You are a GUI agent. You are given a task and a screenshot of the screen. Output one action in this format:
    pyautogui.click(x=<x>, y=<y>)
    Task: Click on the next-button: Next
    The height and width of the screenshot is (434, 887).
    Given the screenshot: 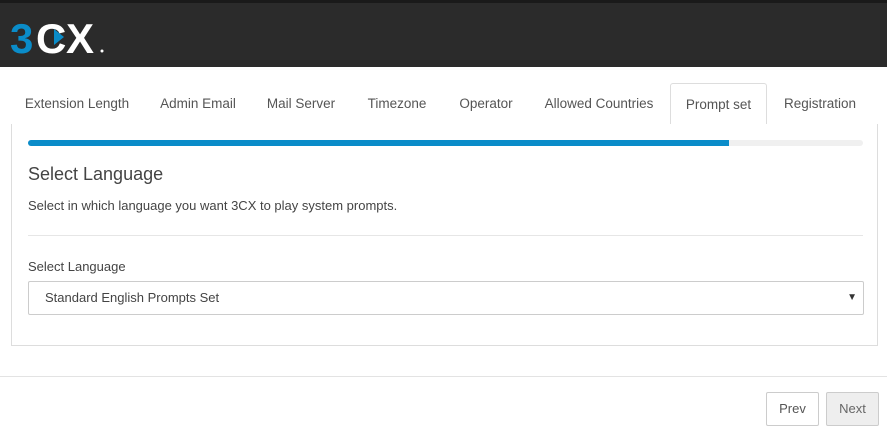 What is the action you would take?
    pyautogui.click(x=852, y=409)
    